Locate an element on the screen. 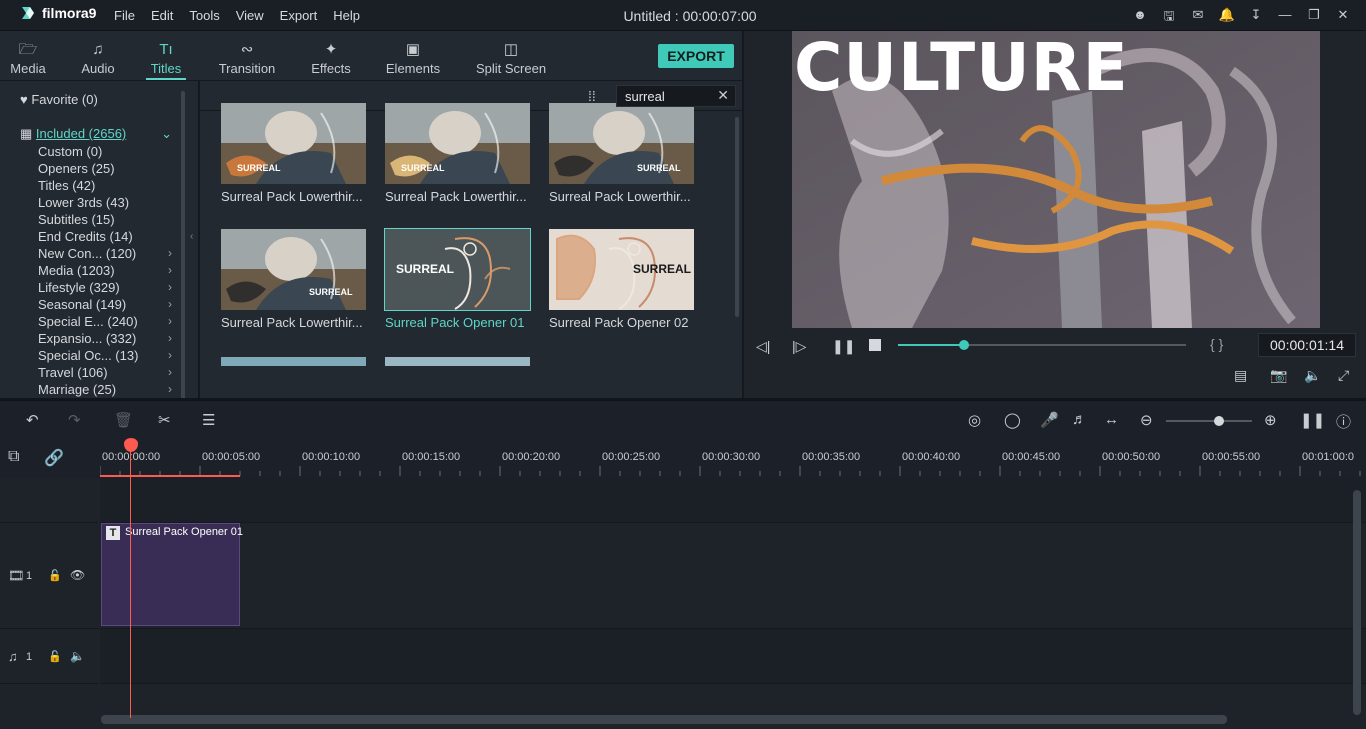  link-icon: 🔗 is located at coordinates (54, 458).